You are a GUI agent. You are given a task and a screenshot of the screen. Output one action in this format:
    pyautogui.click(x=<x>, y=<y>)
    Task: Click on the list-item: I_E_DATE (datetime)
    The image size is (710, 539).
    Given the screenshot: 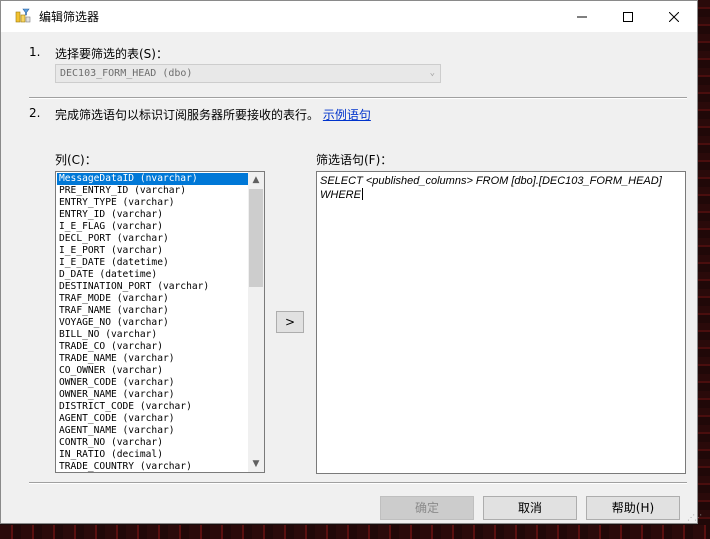 What is the action you would take?
    pyautogui.click(x=152, y=263)
    